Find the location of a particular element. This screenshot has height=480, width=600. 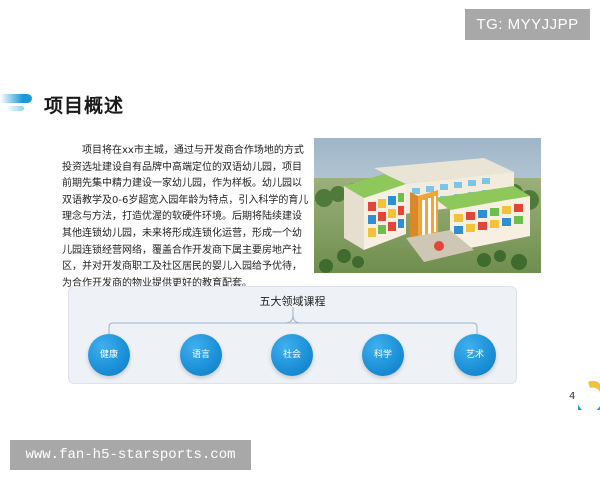

course-art-circle: 艺术 is located at coordinates (475, 355).